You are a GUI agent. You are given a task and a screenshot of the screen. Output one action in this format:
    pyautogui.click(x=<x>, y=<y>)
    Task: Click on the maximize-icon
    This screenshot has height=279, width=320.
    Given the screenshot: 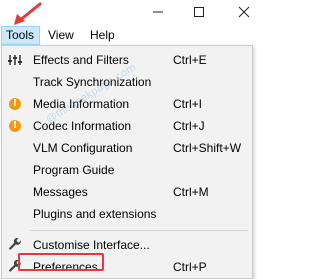 What is the action you would take?
    pyautogui.click(x=199, y=12)
    